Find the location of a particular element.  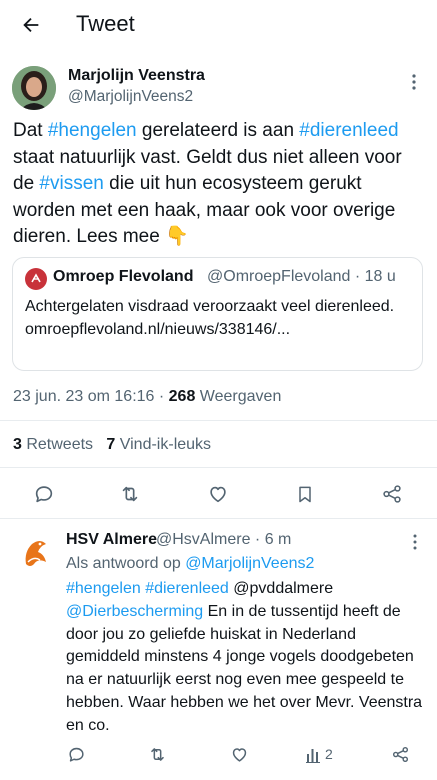

views-button: 2 is located at coordinates (330, 754).